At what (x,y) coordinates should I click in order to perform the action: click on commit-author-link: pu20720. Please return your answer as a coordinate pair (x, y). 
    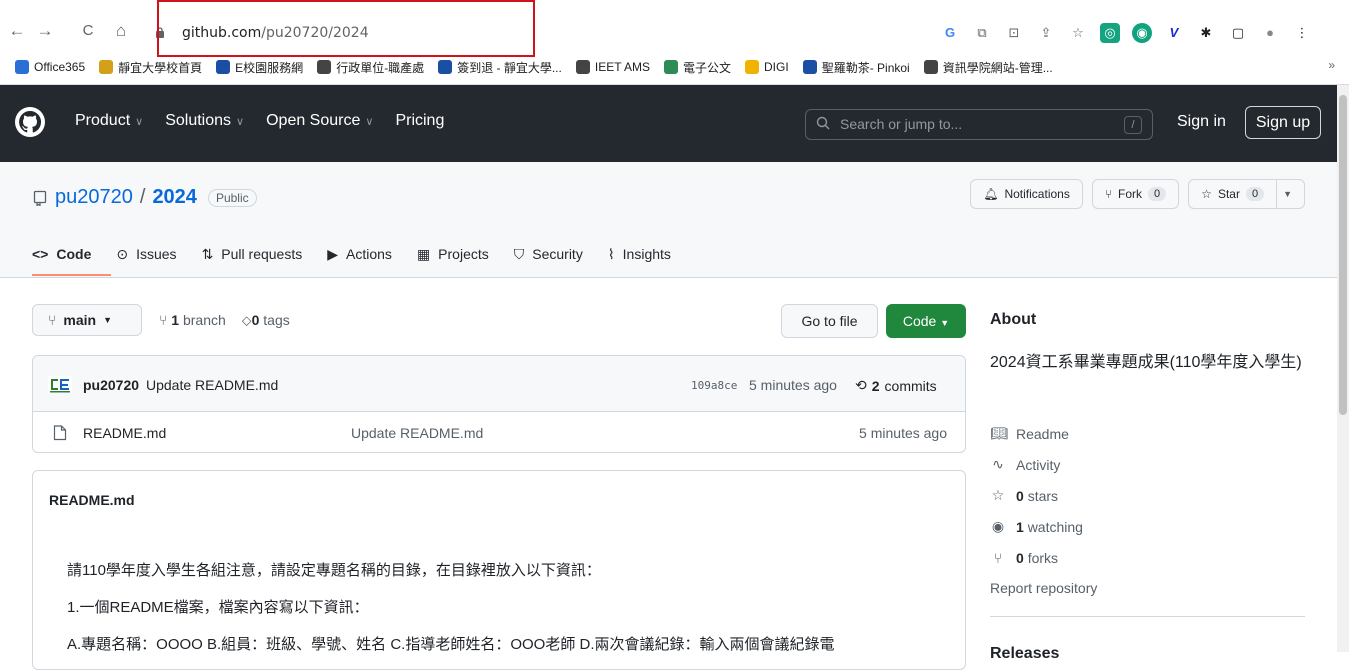
    Looking at the image, I should click on (111, 385).